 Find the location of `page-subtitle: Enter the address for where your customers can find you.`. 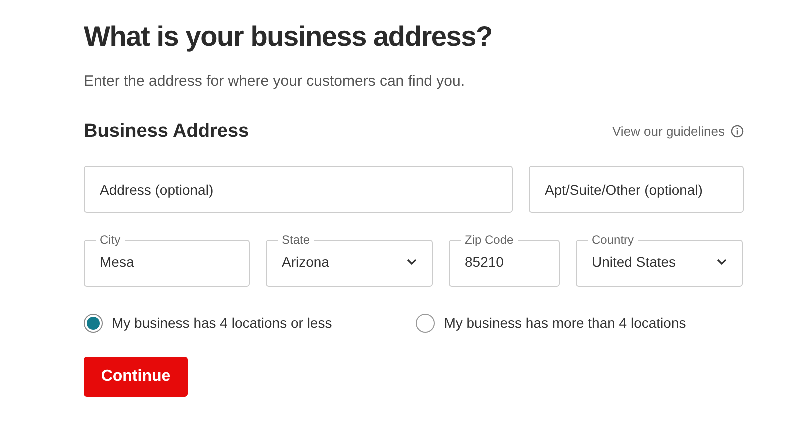

page-subtitle: Enter the address for where your customers can find you. is located at coordinates (275, 82).